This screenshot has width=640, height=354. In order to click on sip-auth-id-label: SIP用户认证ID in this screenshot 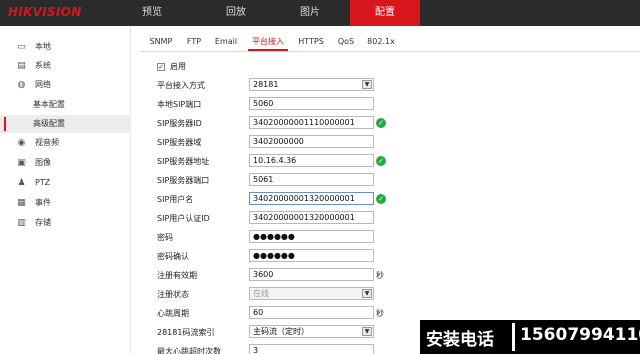, I will do `click(183, 218)`.